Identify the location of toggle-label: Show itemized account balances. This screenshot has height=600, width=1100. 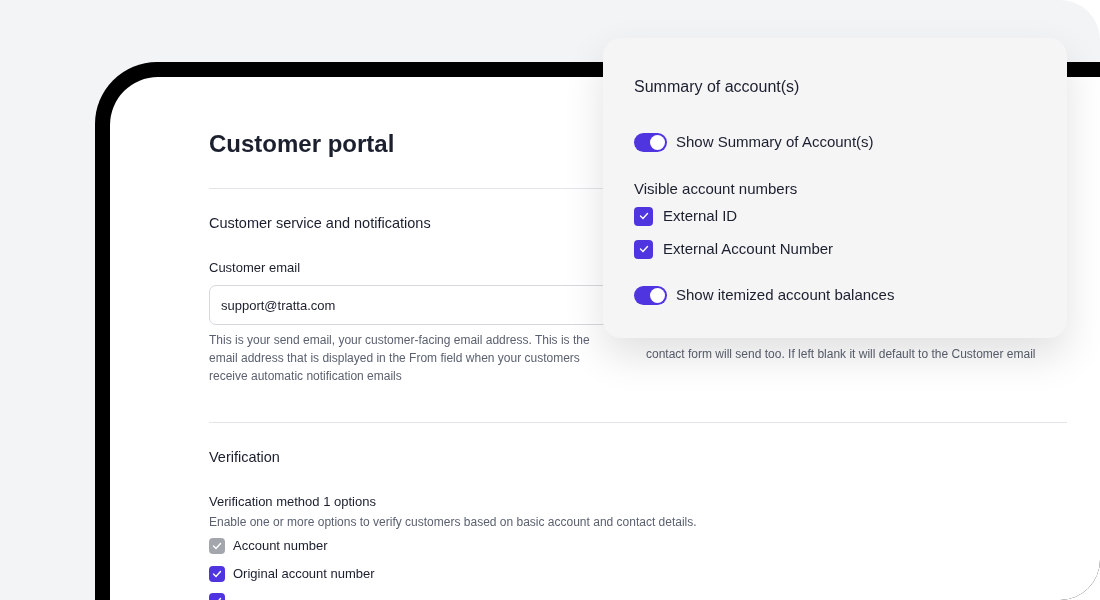
(785, 295).